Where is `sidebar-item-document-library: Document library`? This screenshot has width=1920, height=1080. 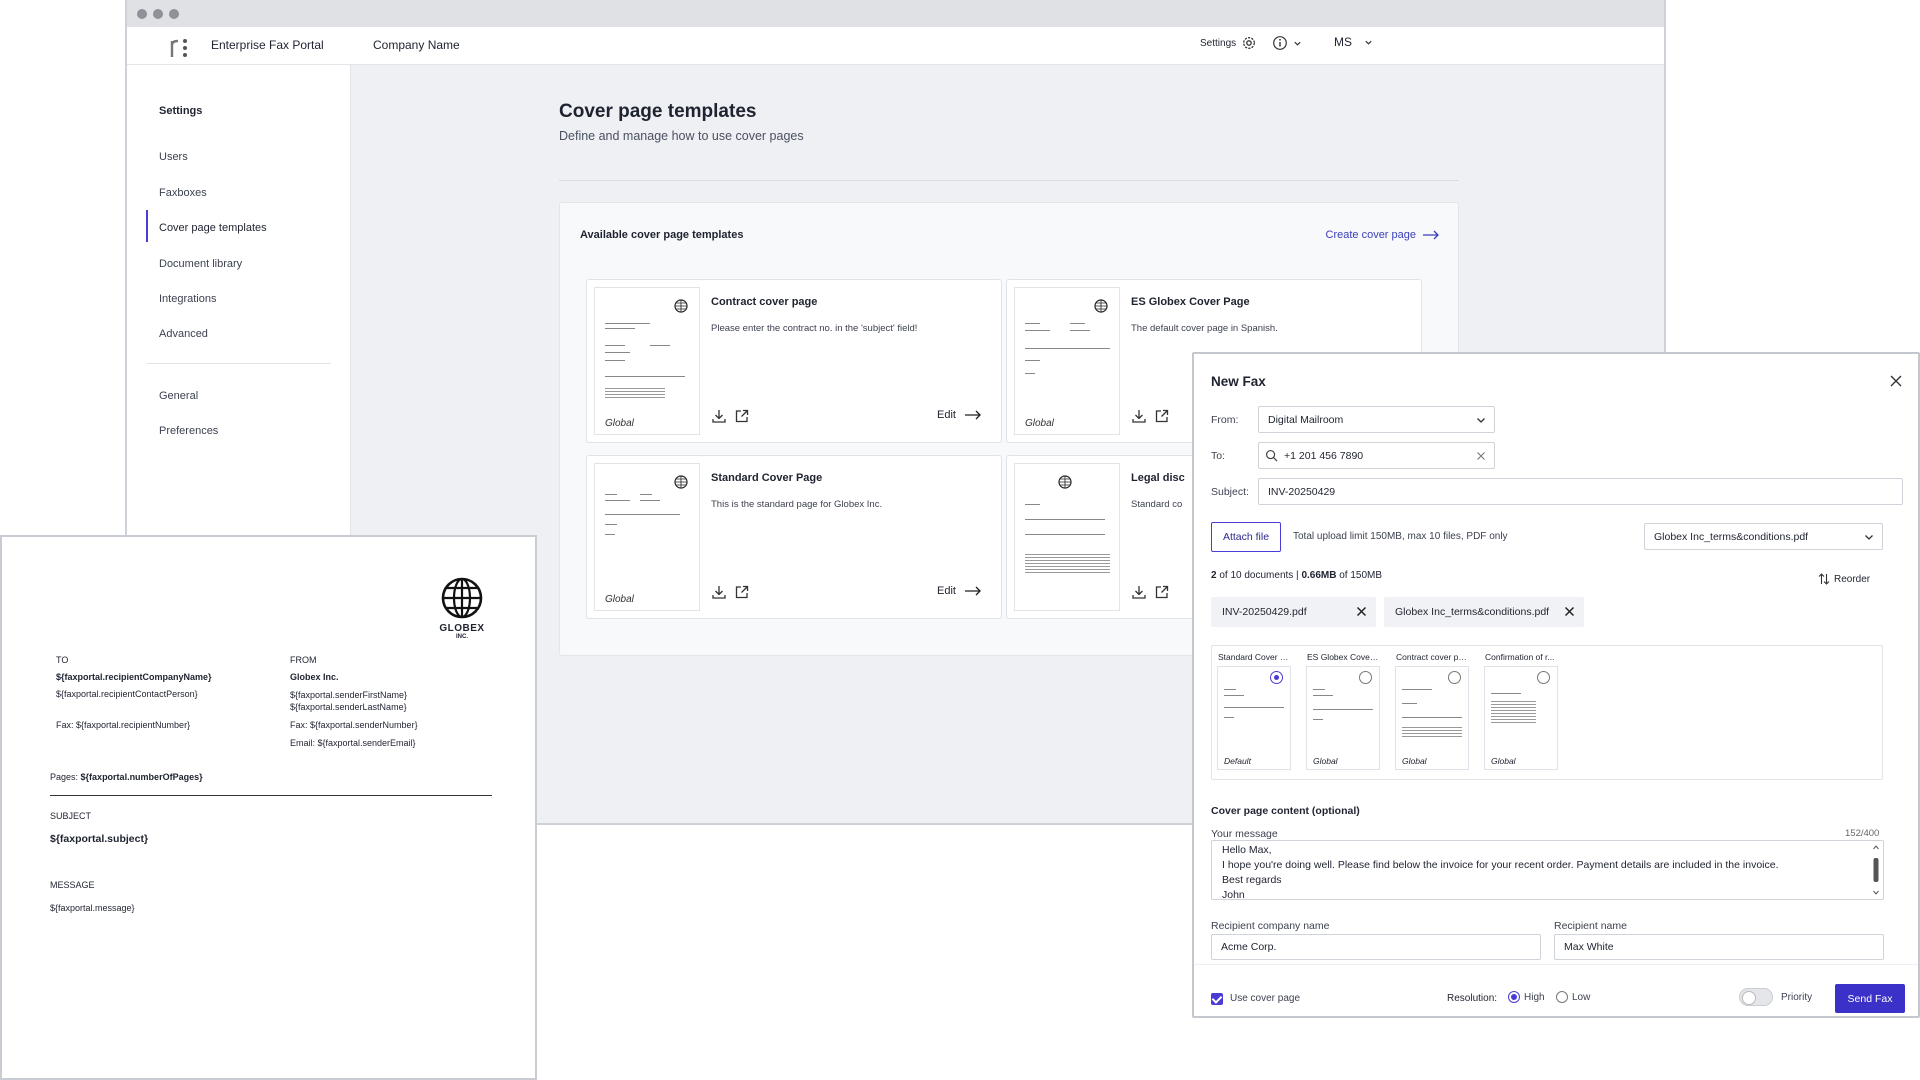 sidebar-item-document-library: Document library is located at coordinates (200, 264).